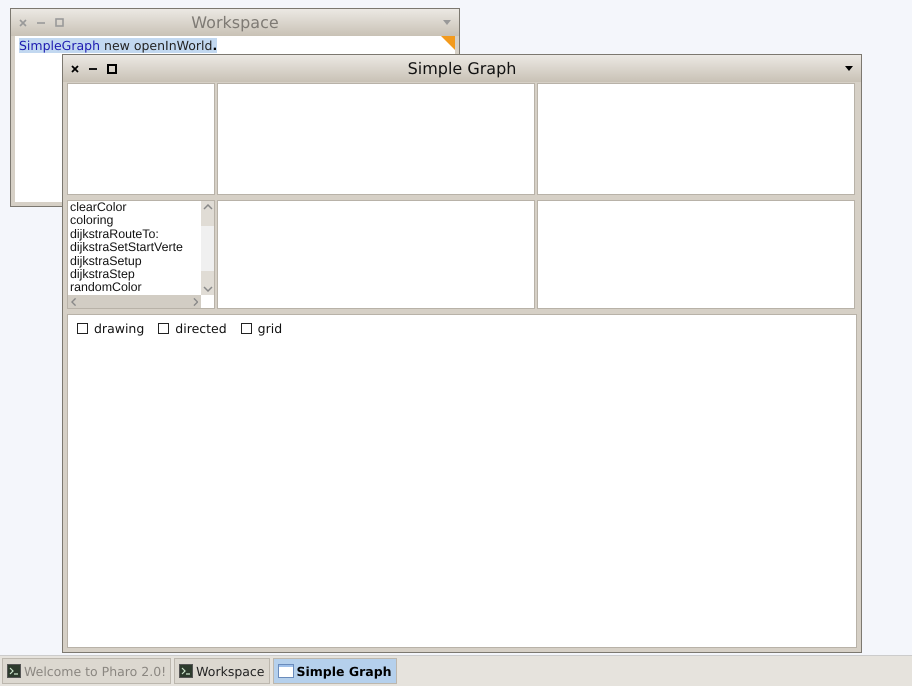  Describe the element at coordinates (849, 68) in the screenshot. I see `menu-caret-icon` at that location.